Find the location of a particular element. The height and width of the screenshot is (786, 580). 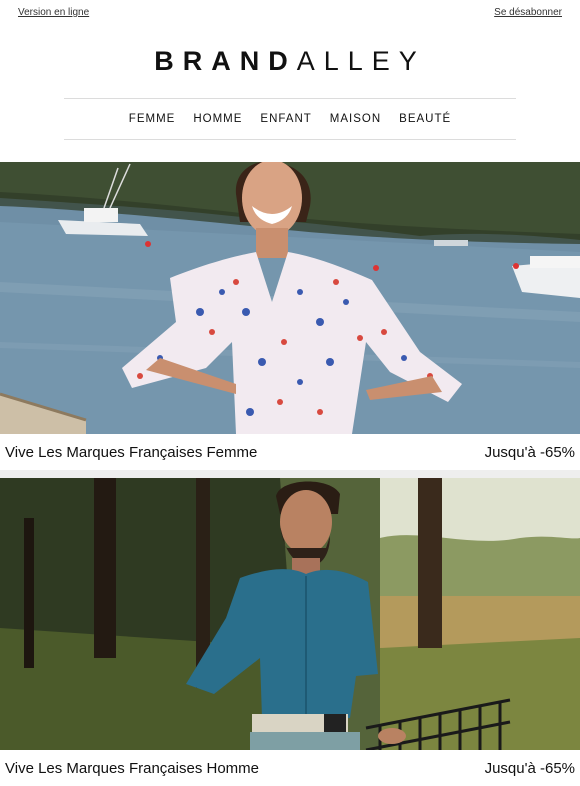

nav-item-maison: MAISON is located at coordinates (355, 119).